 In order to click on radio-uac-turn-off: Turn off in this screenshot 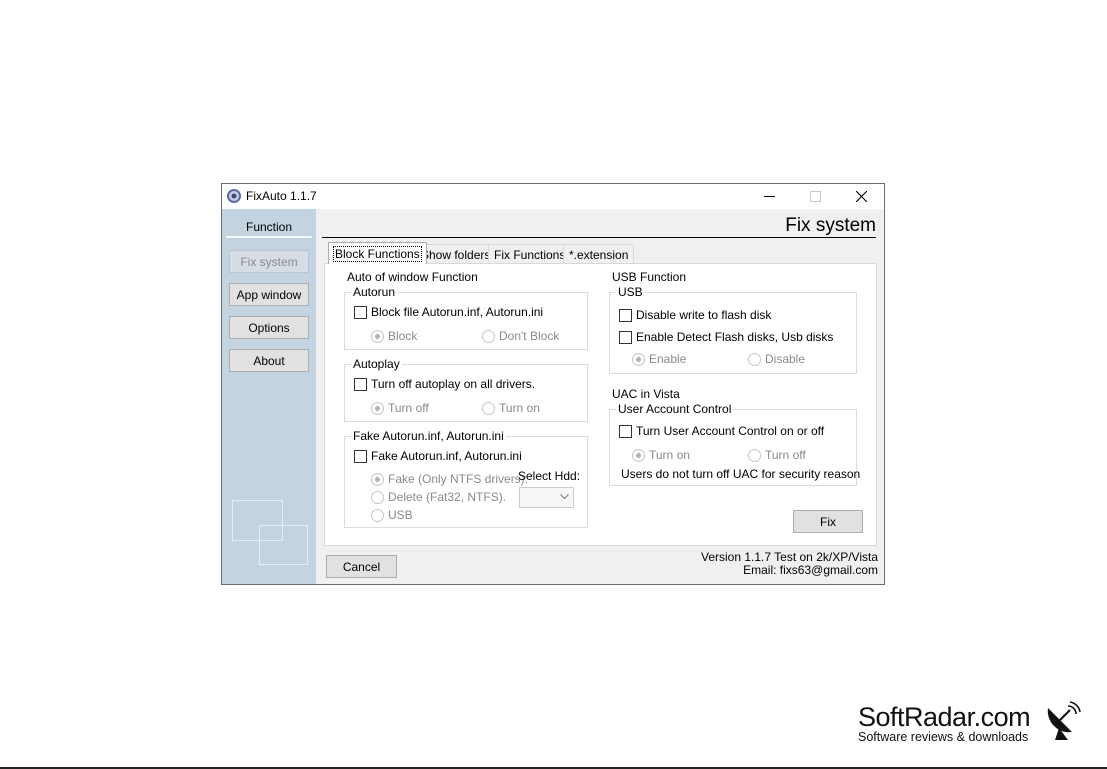, I will do `click(777, 455)`.